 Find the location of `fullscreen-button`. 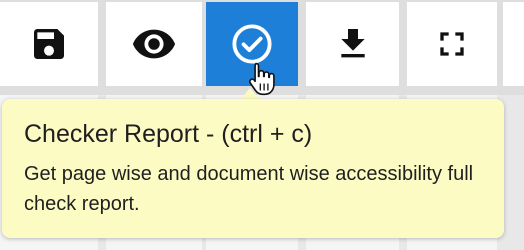

fullscreen-button is located at coordinates (452, 44).